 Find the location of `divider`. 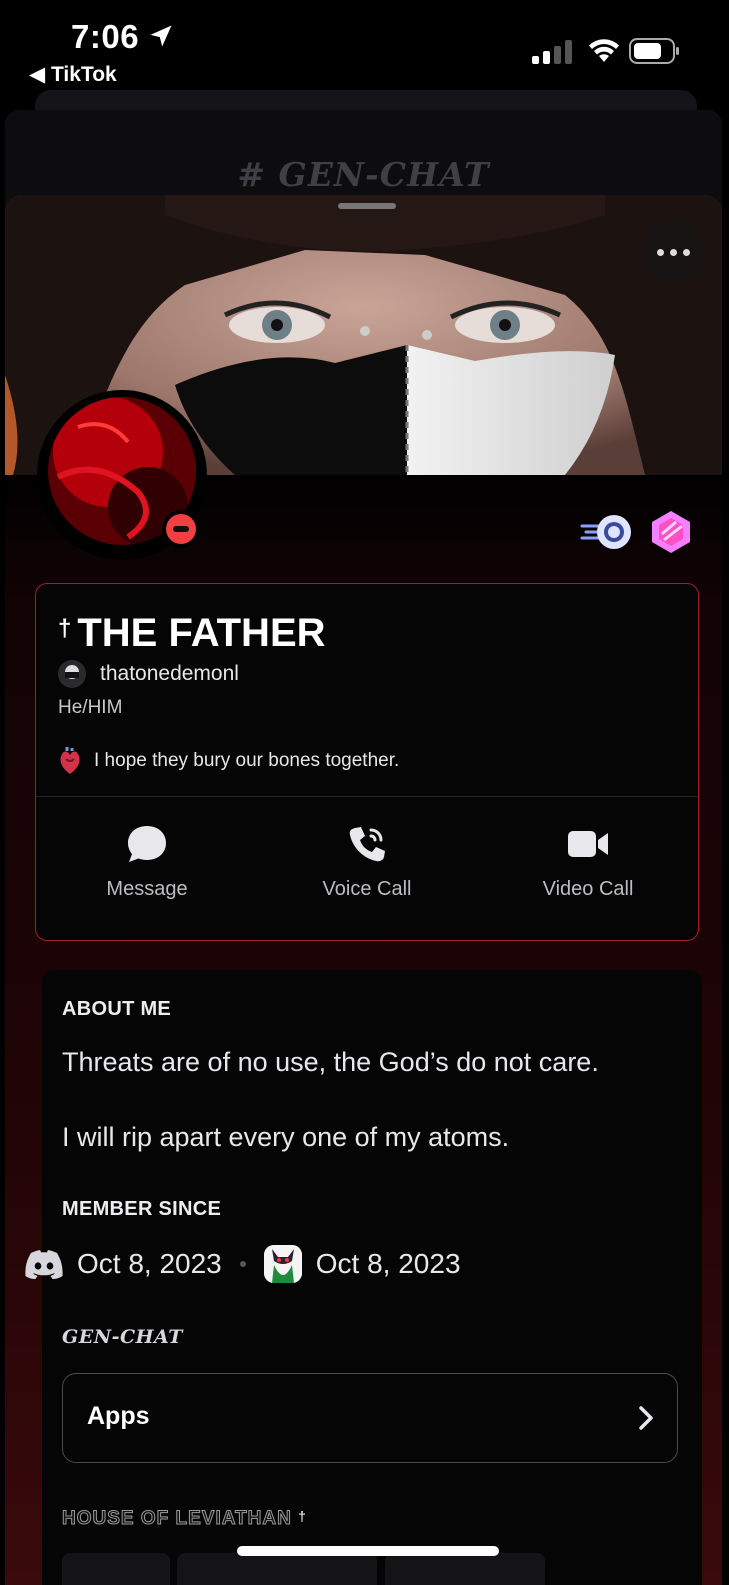

divider is located at coordinates (367, 796).